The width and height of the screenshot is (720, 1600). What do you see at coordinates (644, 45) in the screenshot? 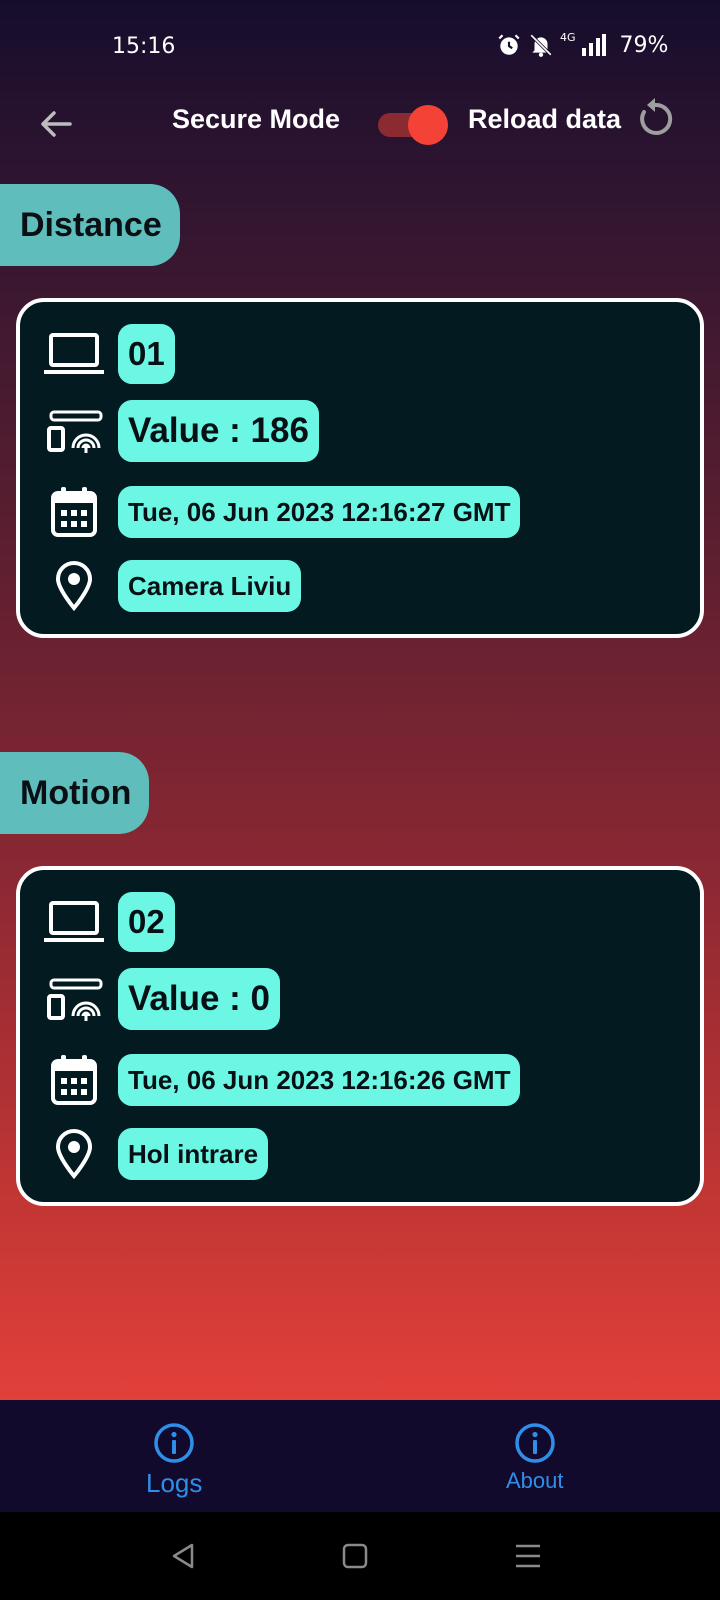
I see `battery-level: 79%` at bounding box center [644, 45].